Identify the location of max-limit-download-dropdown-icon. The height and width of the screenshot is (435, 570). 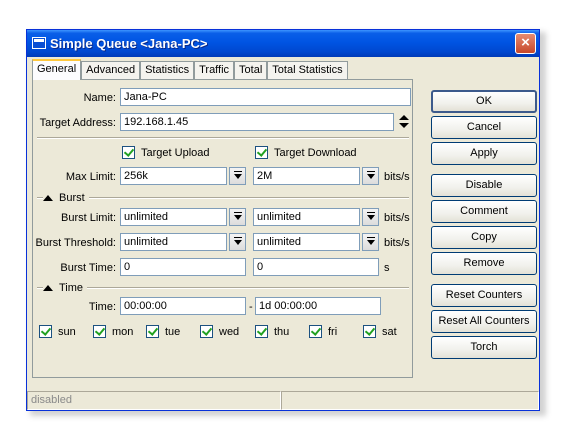
(370, 176).